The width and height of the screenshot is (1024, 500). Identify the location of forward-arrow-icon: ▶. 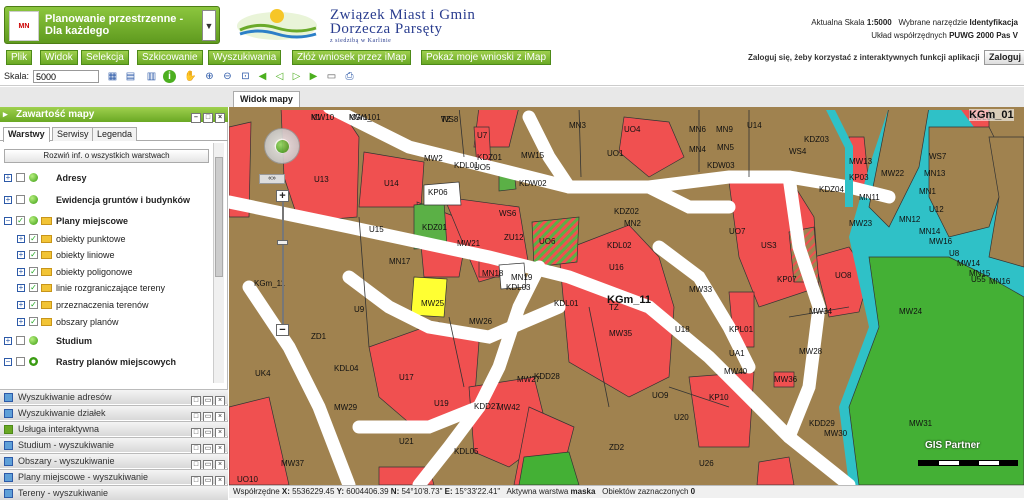
(313, 76).